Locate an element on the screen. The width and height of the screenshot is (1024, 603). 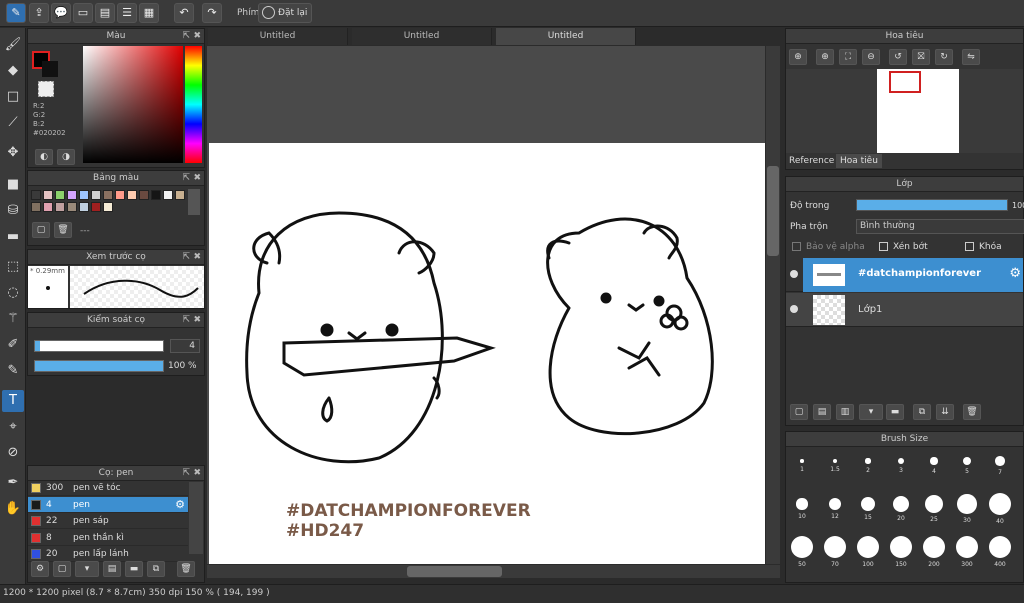
hand-tool-icon: ✋ is located at coordinates (13, 509).